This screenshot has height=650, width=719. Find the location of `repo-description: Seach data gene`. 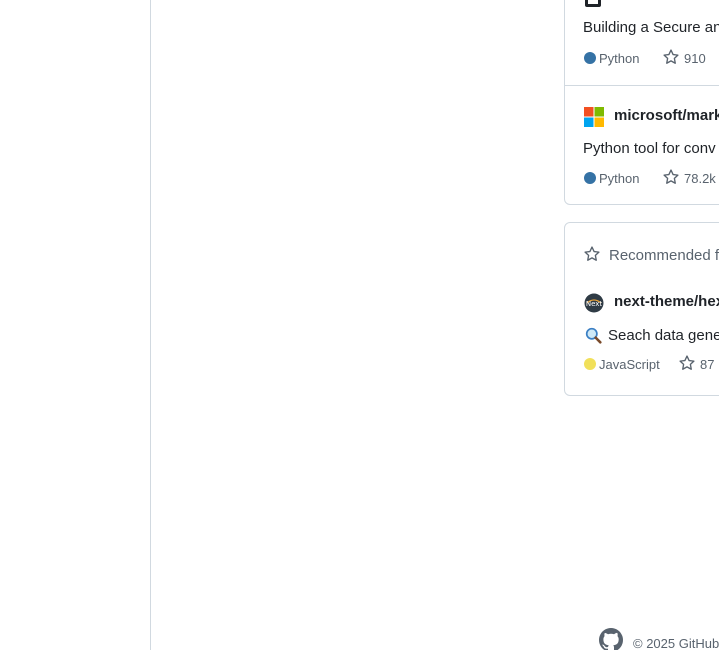

repo-description: Seach data gene is located at coordinates (663, 335).